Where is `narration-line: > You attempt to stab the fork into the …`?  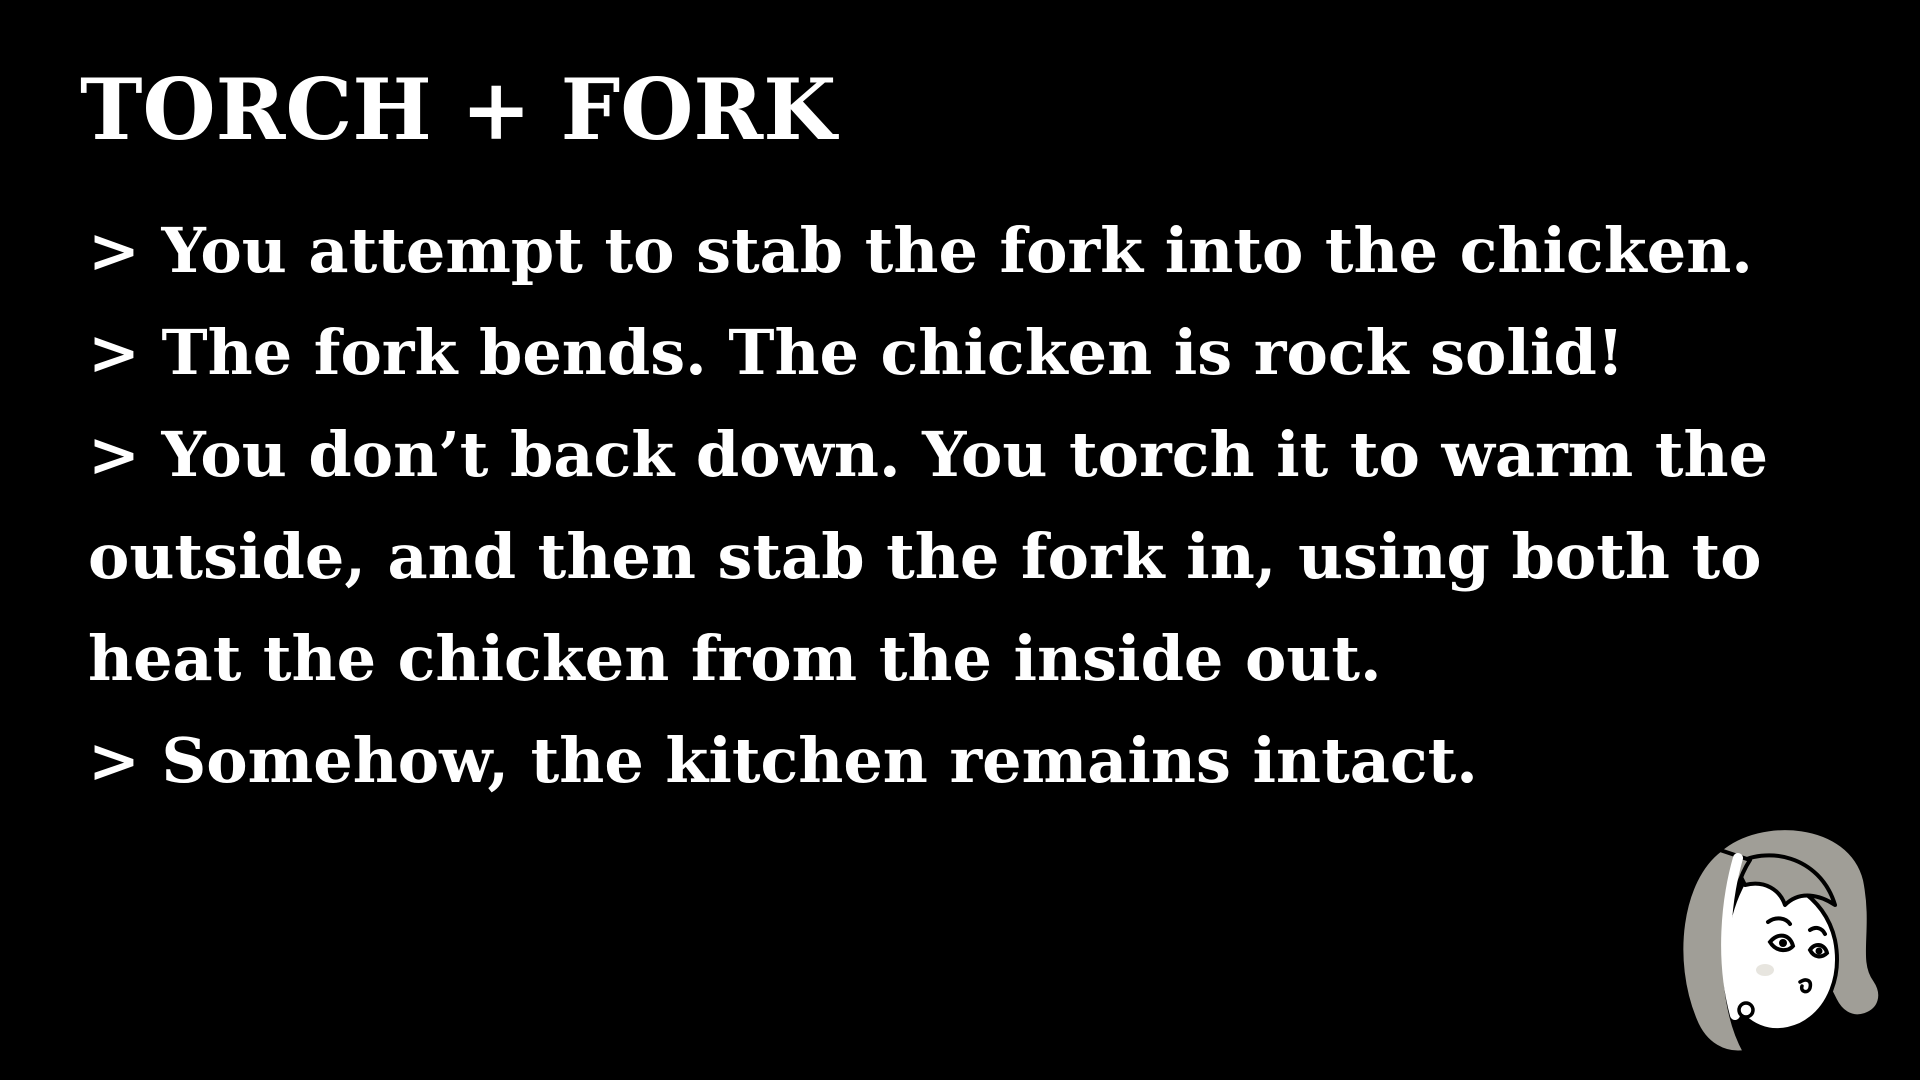
narration-line: > You attempt to stab the fork into the … is located at coordinates (920, 250).